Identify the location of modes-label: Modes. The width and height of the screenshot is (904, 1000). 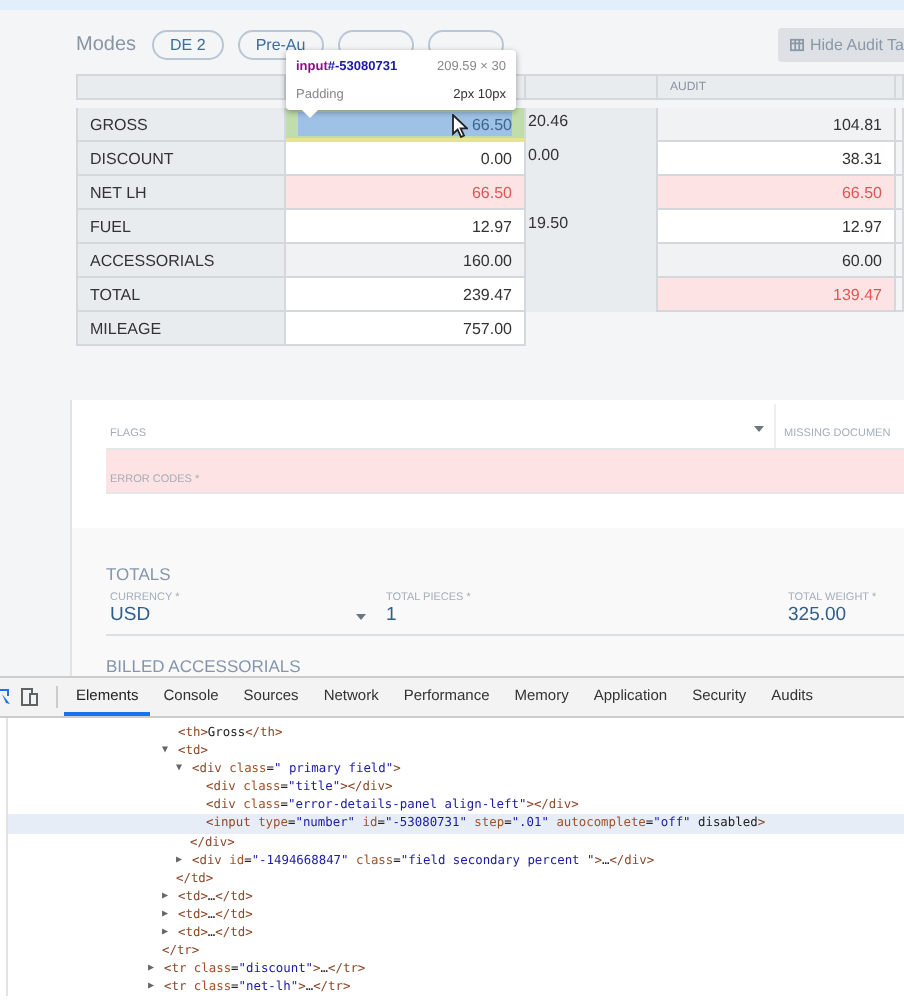
(106, 45).